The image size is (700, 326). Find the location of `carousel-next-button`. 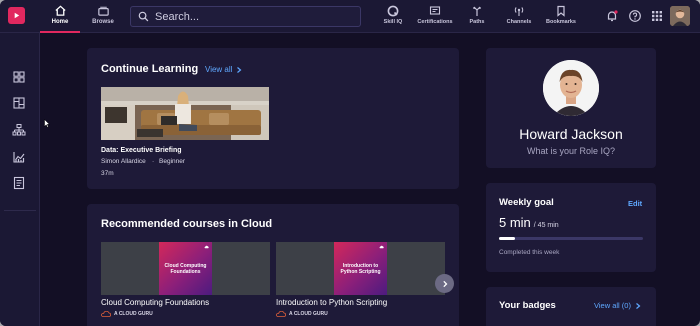

carousel-next-button is located at coordinates (444, 283).